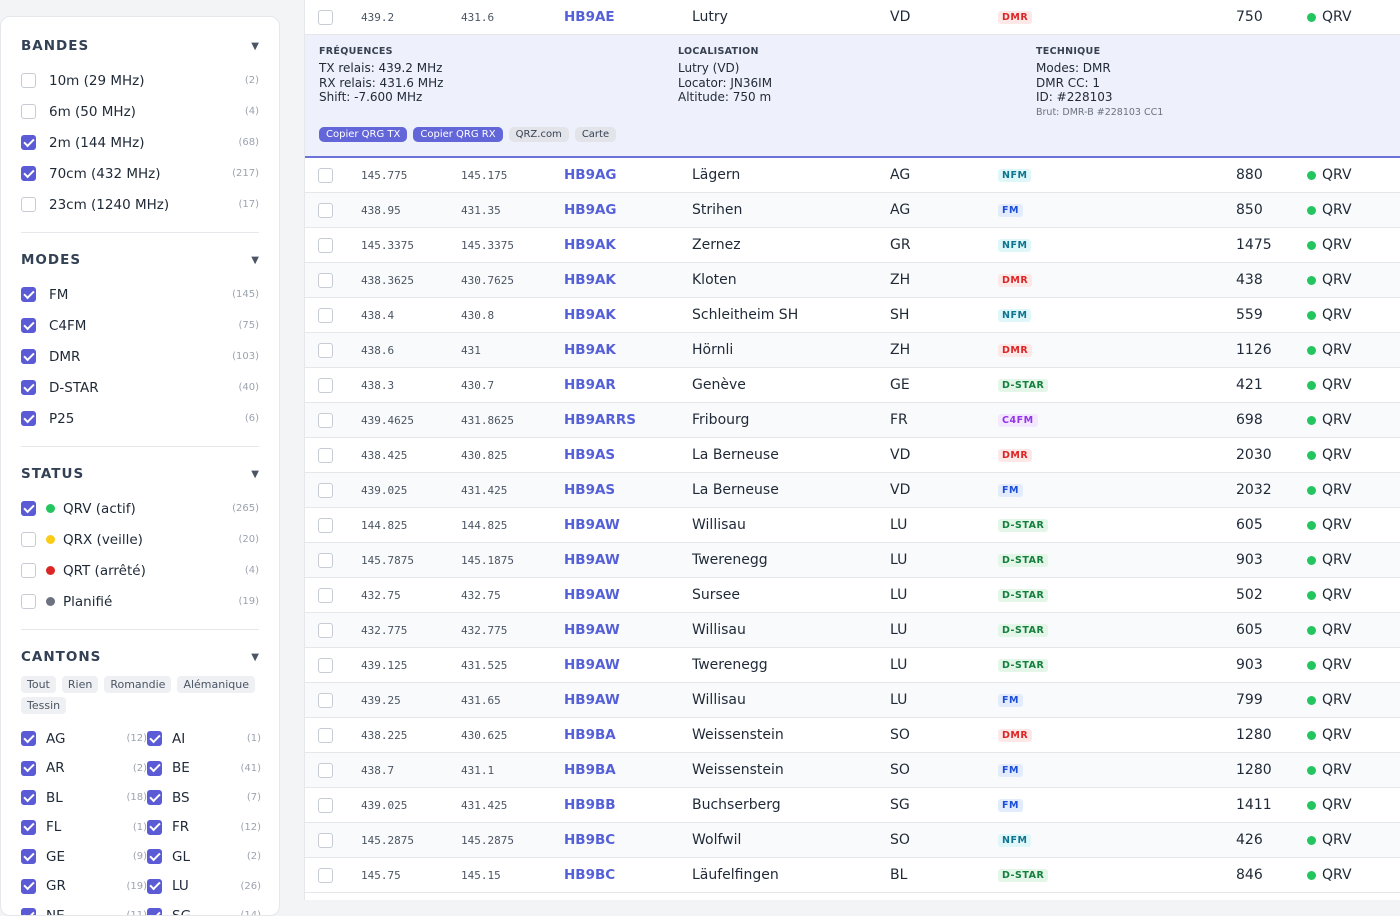  What do you see at coordinates (140, 111) in the screenshot?
I see `filter-option: 6m (50 MHz) (4)` at bounding box center [140, 111].